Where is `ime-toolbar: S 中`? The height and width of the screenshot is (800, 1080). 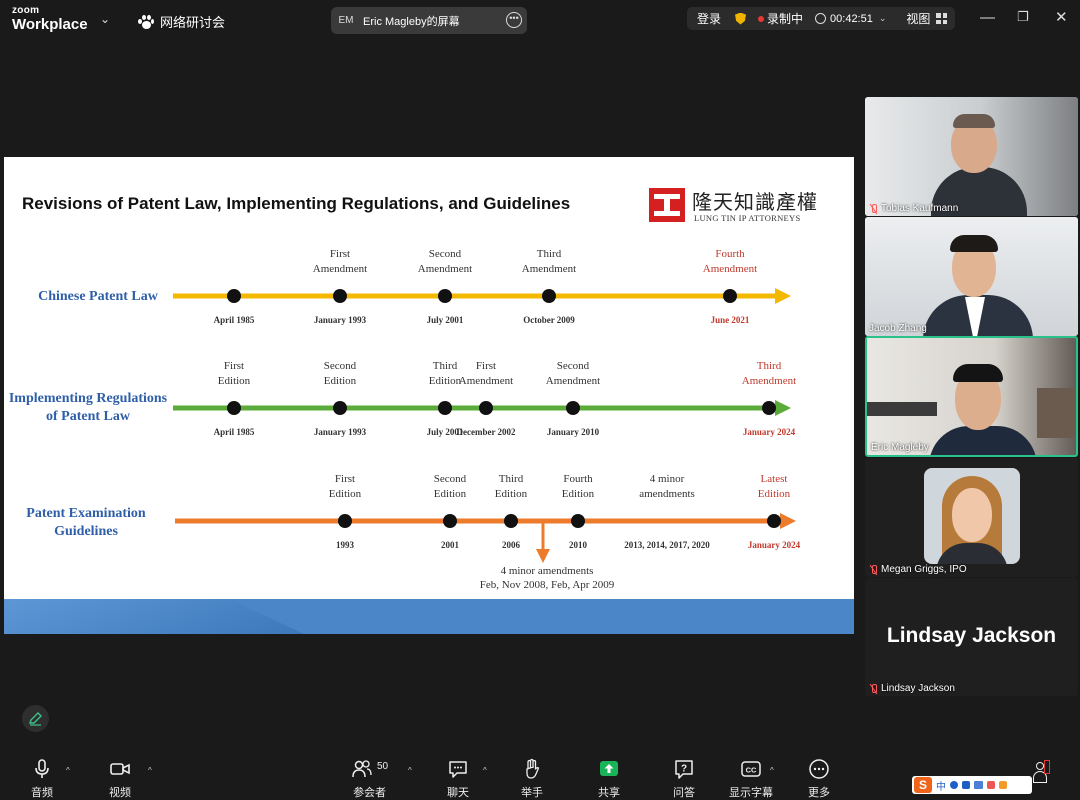 ime-toolbar: S 中 is located at coordinates (972, 785).